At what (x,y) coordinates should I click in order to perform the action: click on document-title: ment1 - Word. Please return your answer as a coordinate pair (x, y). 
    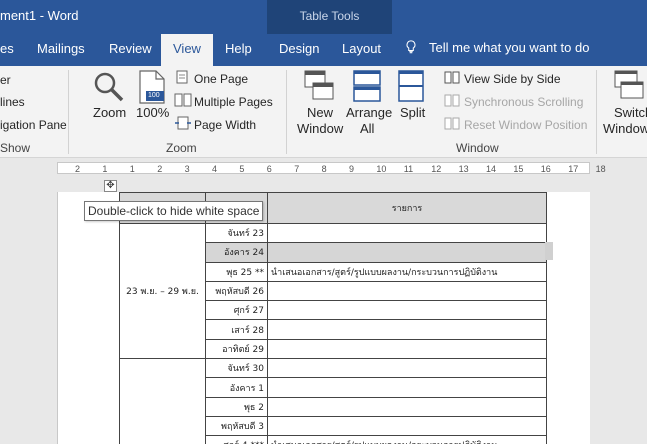
    Looking at the image, I should click on (39, 15).